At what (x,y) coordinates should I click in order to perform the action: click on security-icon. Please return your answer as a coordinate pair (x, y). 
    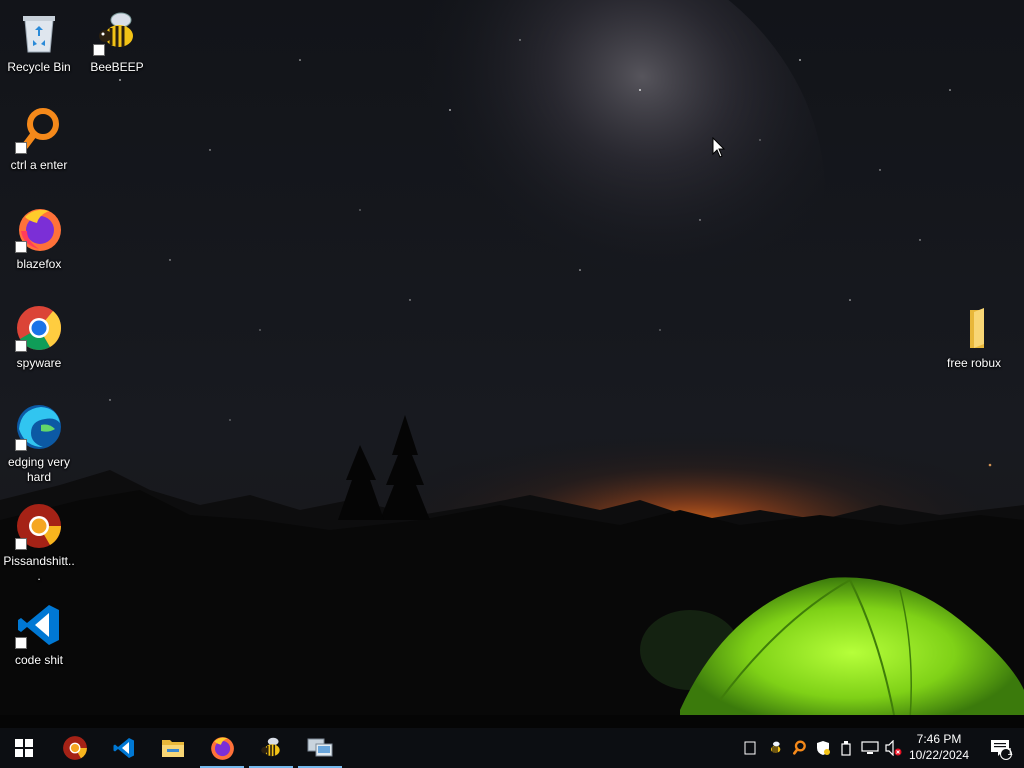
    Looking at the image, I should click on (823, 748).